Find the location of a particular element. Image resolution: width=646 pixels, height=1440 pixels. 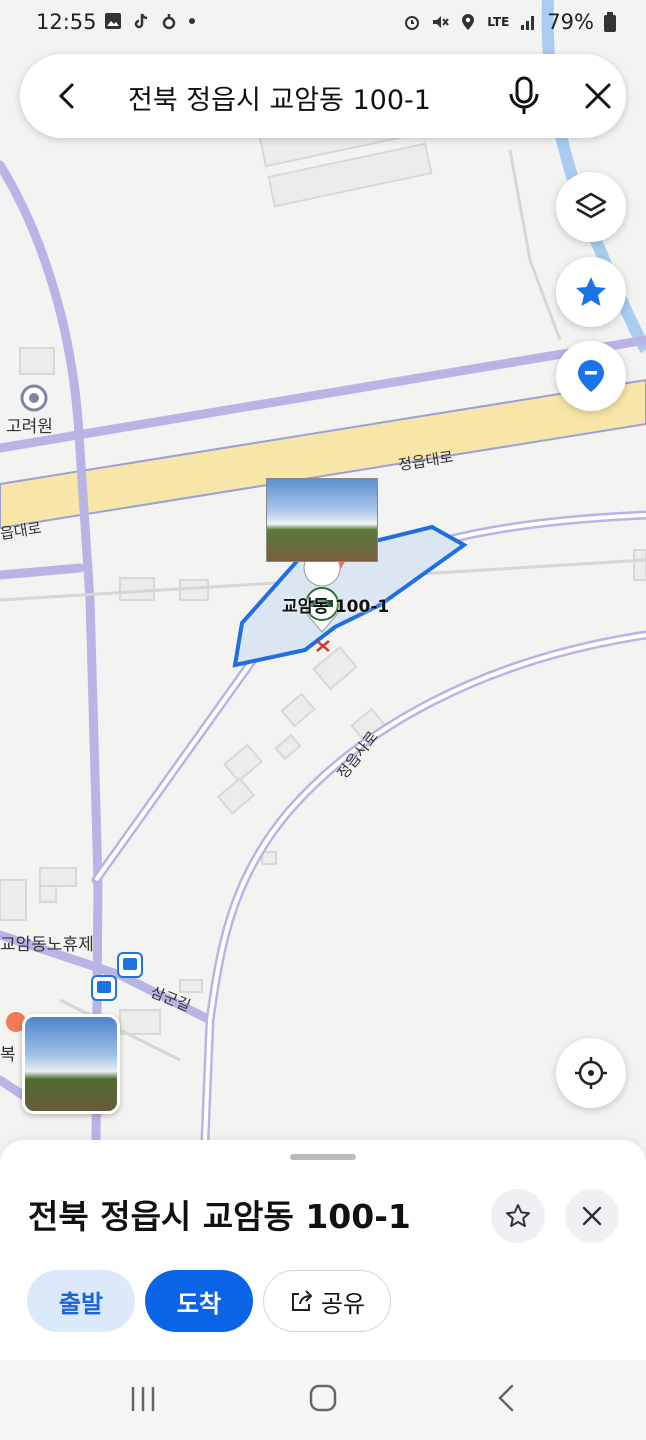

save-favorite-button is located at coordinates (518, 1216).